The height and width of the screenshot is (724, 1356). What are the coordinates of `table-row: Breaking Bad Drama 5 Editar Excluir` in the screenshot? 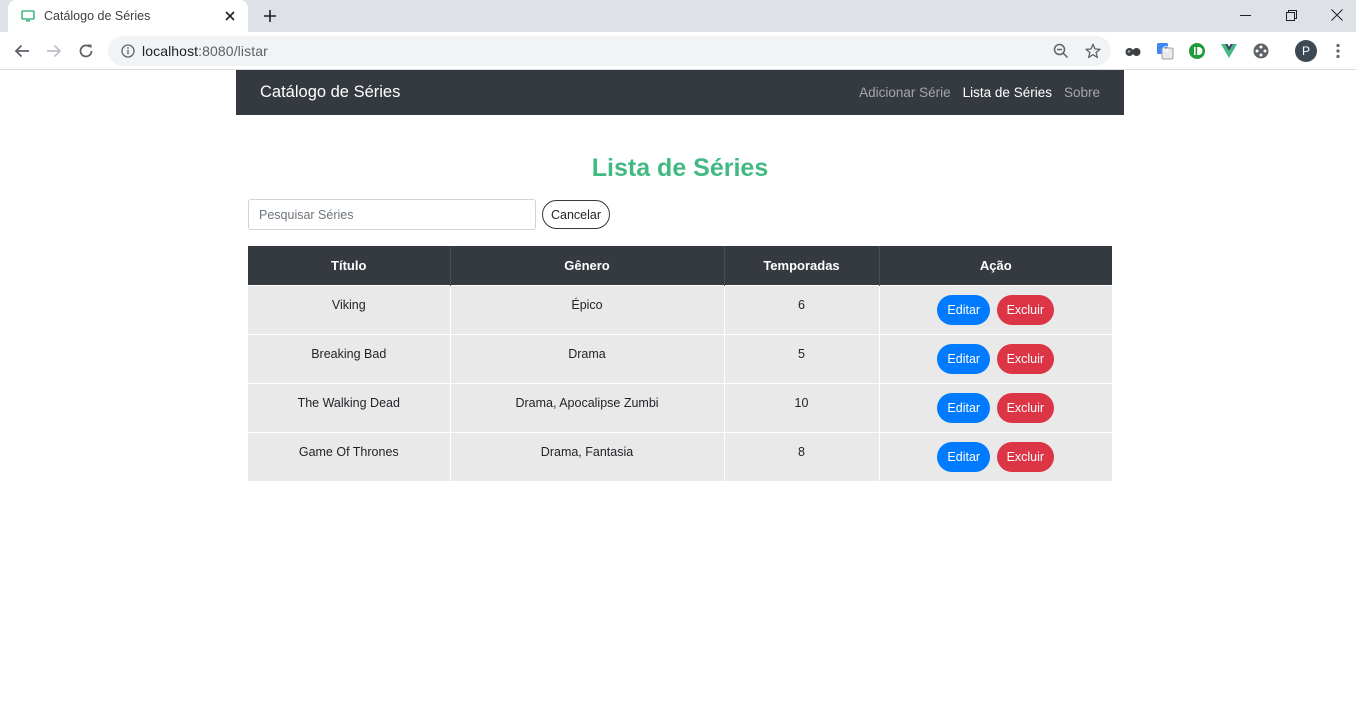 It's located at (680, 358).